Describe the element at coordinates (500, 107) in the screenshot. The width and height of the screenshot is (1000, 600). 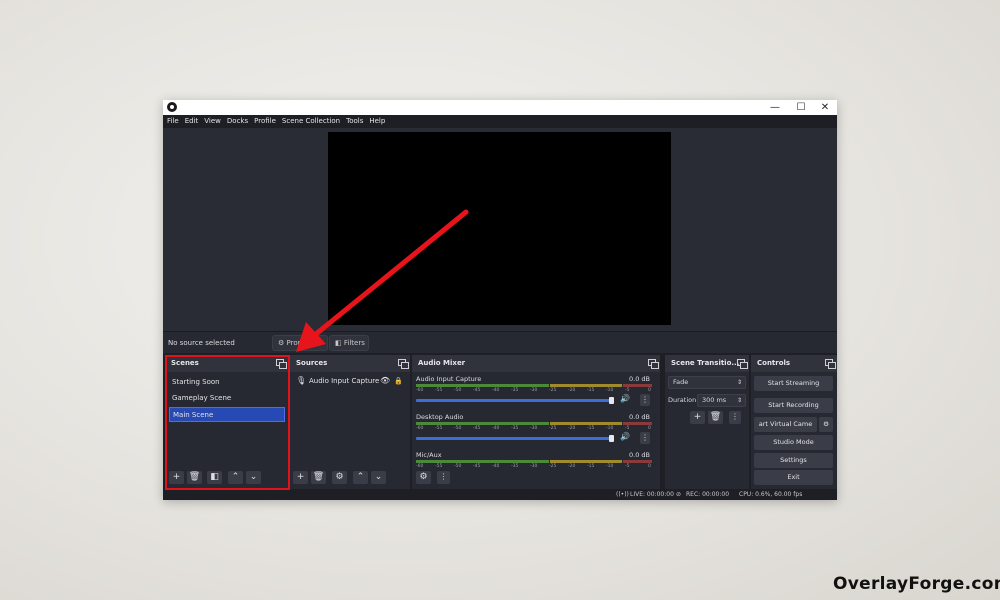
I see `title-bar: — ☐ ✕` at that location.